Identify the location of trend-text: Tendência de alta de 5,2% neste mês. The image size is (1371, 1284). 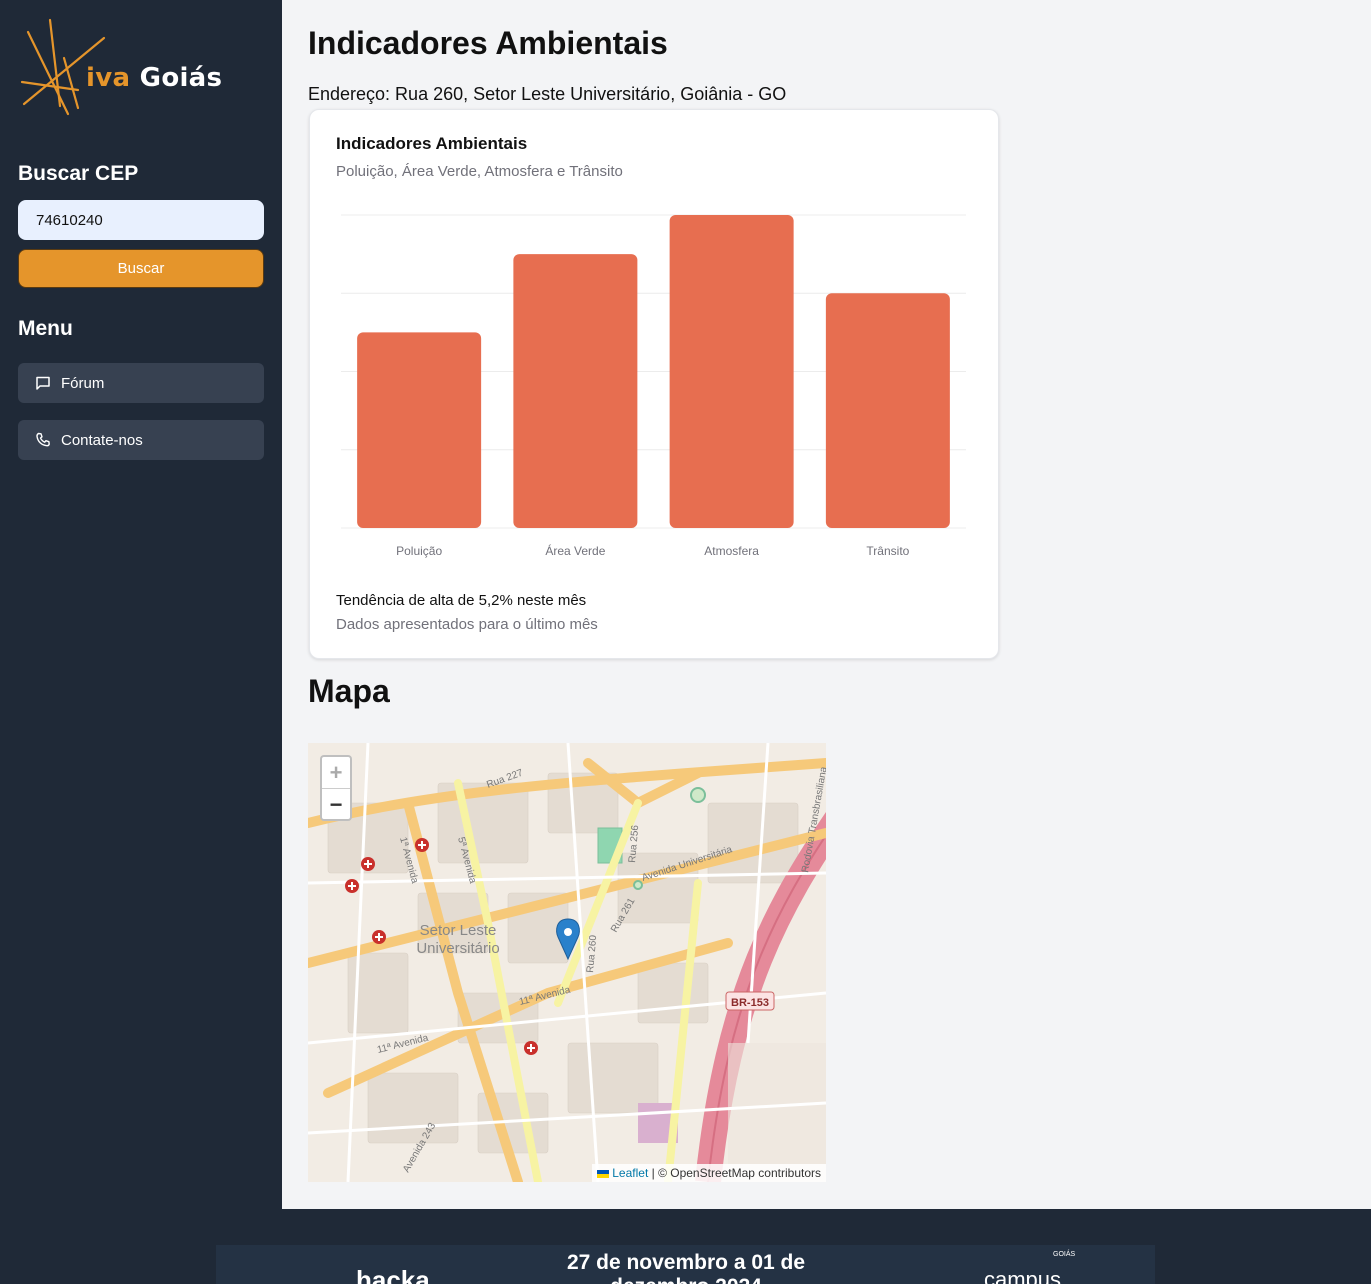
(461, 600).